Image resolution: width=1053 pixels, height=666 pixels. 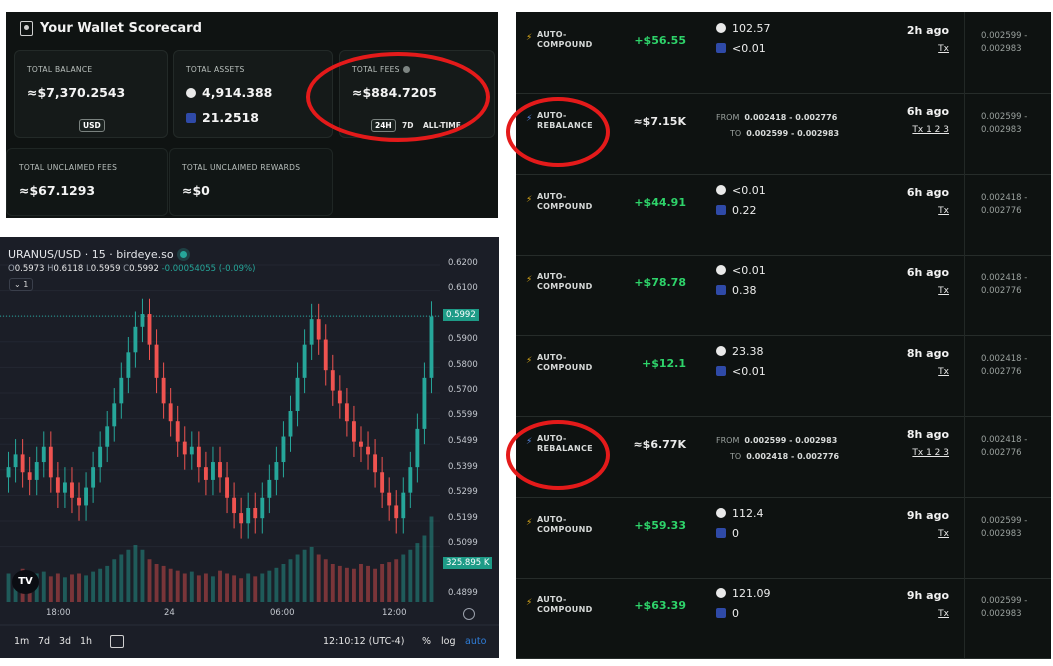 I want to click on total-balance-card: TOTAL BALANCE ≈$7,370.2543 USD, so click(x=91, y=94).